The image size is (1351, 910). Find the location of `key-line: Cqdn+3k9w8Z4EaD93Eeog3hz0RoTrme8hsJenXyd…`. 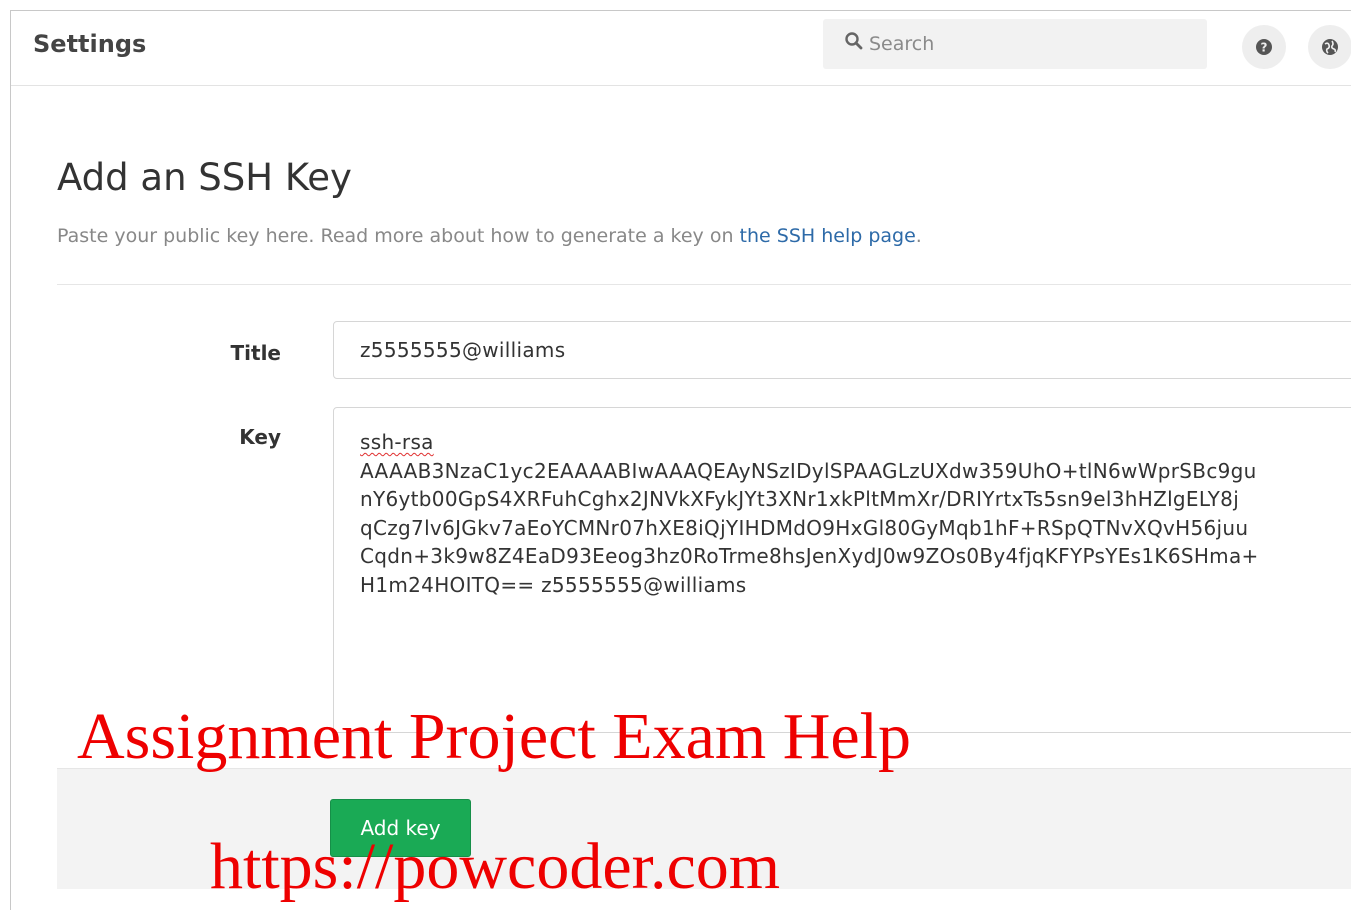

key-line: Cqdn+3k9w8Z4EaD93Eeog3hz0RoTrme8hsJenXyd… is located at coordinates (809, 556).